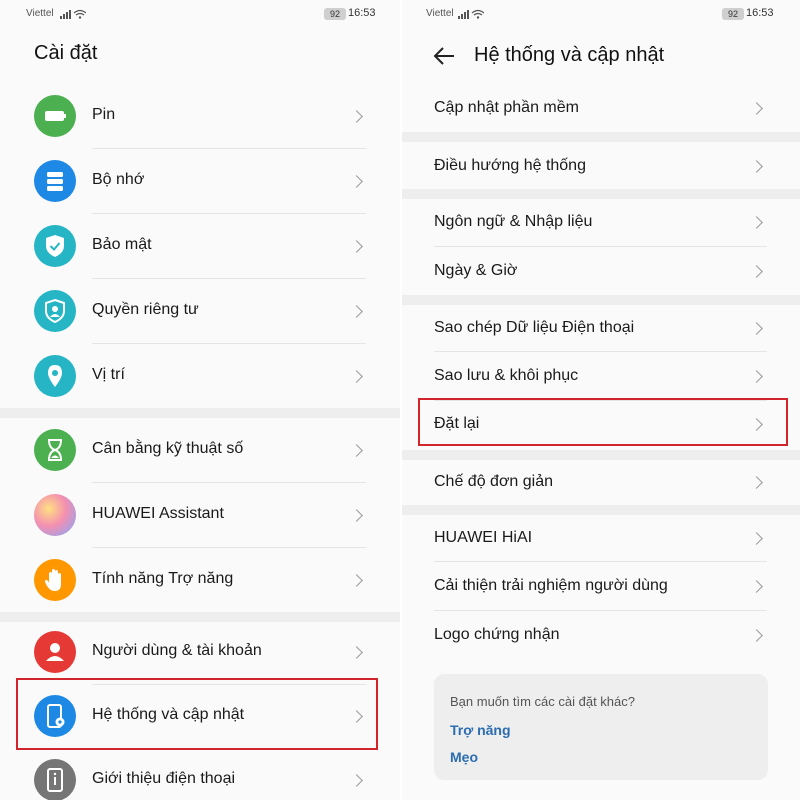 The width and height of the screenshot is (800, 800). What do you see at coordinates (55, 515) in the screenshot?
I see `assistant-icon` at bounding box center [55, 515].